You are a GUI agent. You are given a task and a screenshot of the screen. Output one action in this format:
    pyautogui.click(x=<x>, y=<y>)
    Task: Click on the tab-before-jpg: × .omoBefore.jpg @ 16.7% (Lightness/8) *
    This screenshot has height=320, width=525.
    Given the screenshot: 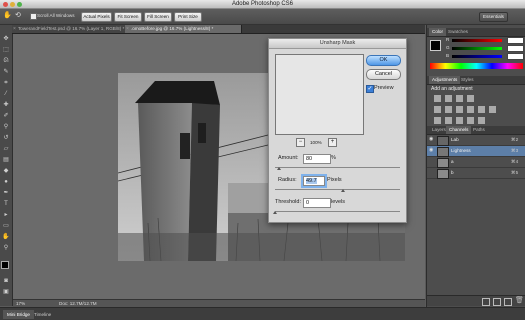 What is the action you would take?
    pyautogui.click(x=183, y=29)
    